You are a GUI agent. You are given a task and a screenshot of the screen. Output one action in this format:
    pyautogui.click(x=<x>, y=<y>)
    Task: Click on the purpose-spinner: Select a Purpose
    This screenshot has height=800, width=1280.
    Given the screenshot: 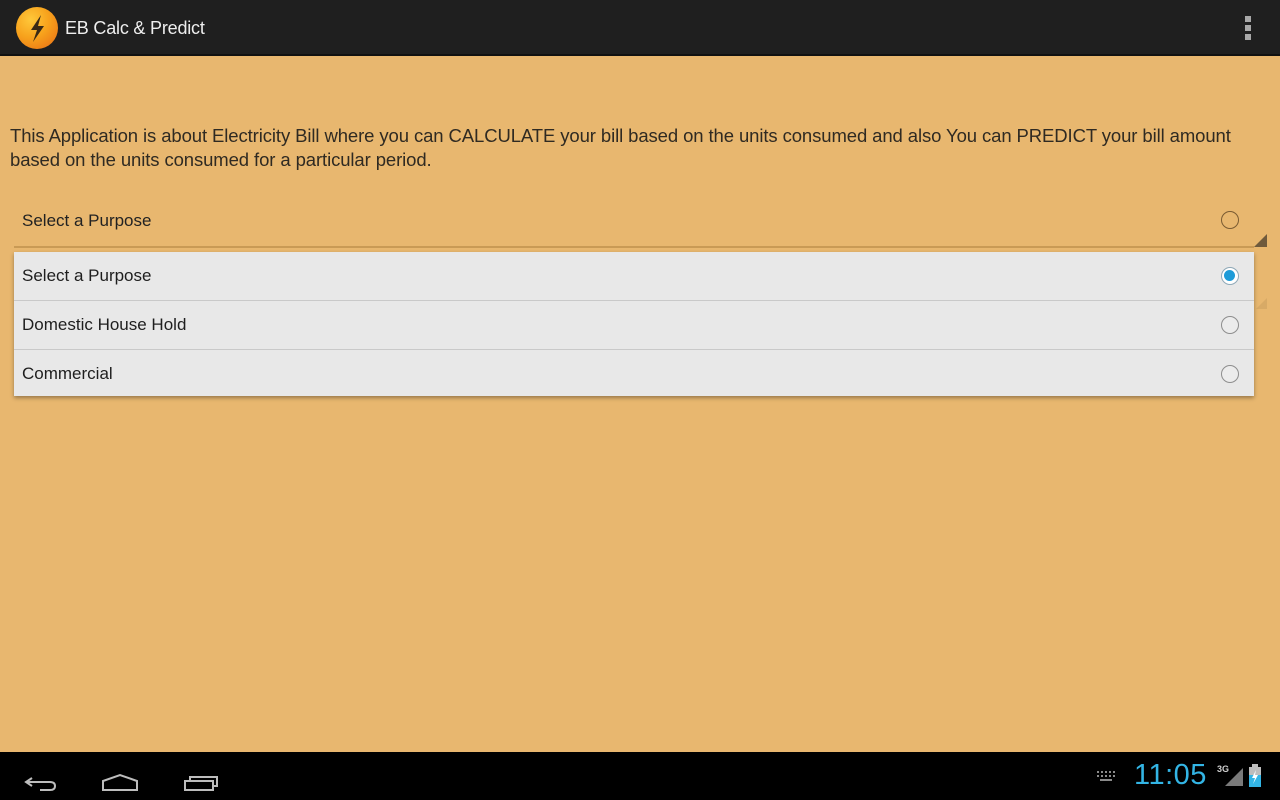 What is the action you would take?
    pyautogui.click(x=641, y=222)
    